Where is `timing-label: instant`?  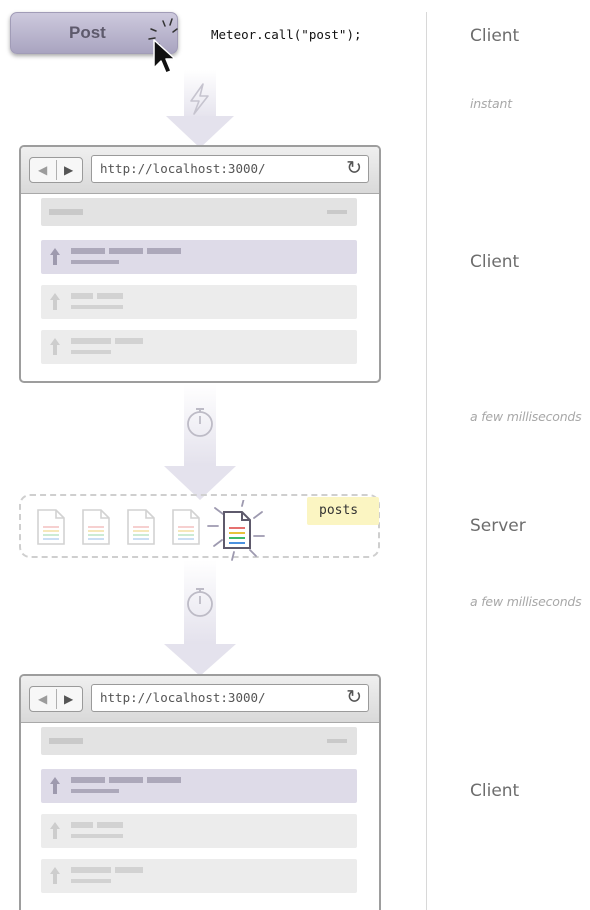 timing-label: instant is located at coordinates (491, 103).